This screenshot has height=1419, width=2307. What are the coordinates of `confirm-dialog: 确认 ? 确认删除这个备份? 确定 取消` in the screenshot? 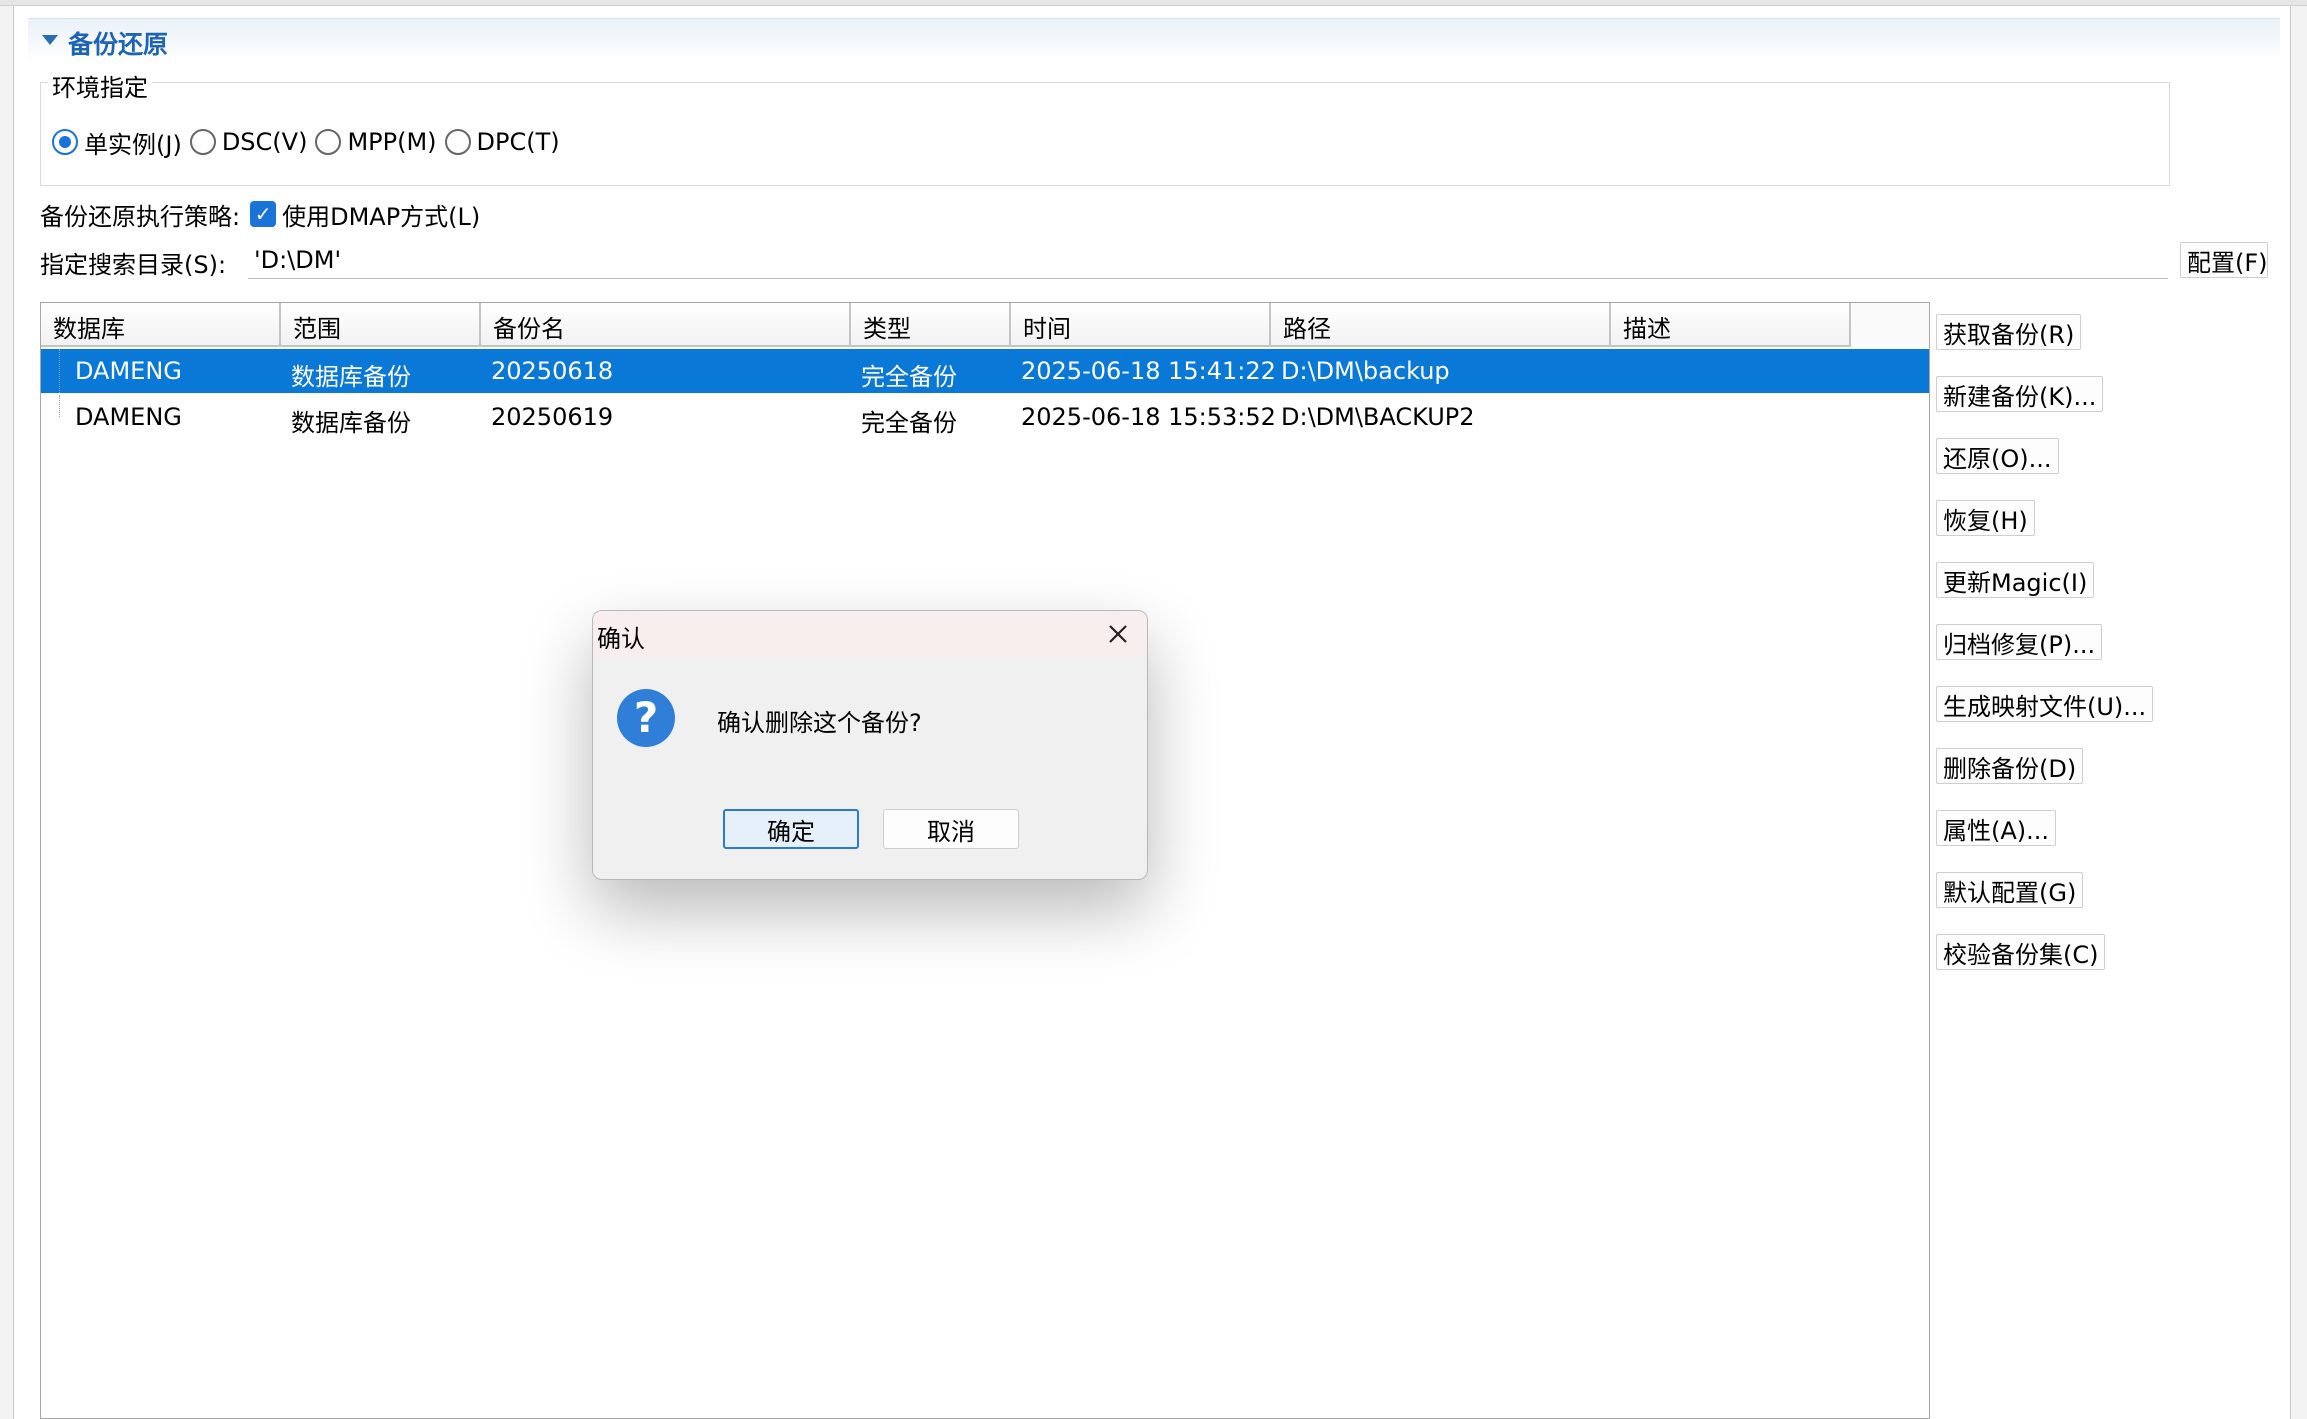 It's located at (870, 745).